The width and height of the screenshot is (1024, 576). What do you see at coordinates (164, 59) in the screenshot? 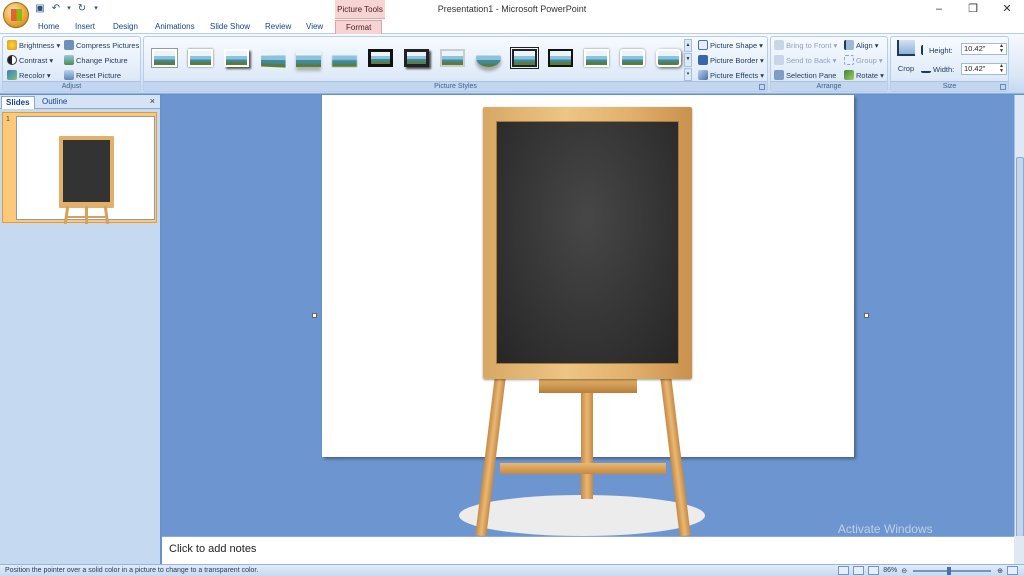
I see `style-simple-frame` at bounding box center [164, 59].